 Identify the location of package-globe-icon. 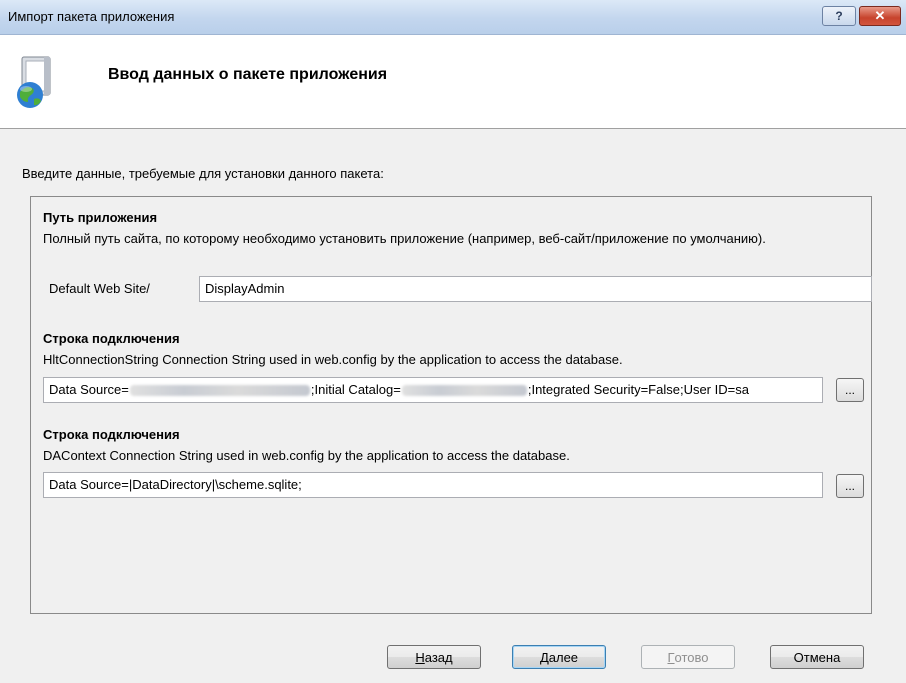
(34, 82).